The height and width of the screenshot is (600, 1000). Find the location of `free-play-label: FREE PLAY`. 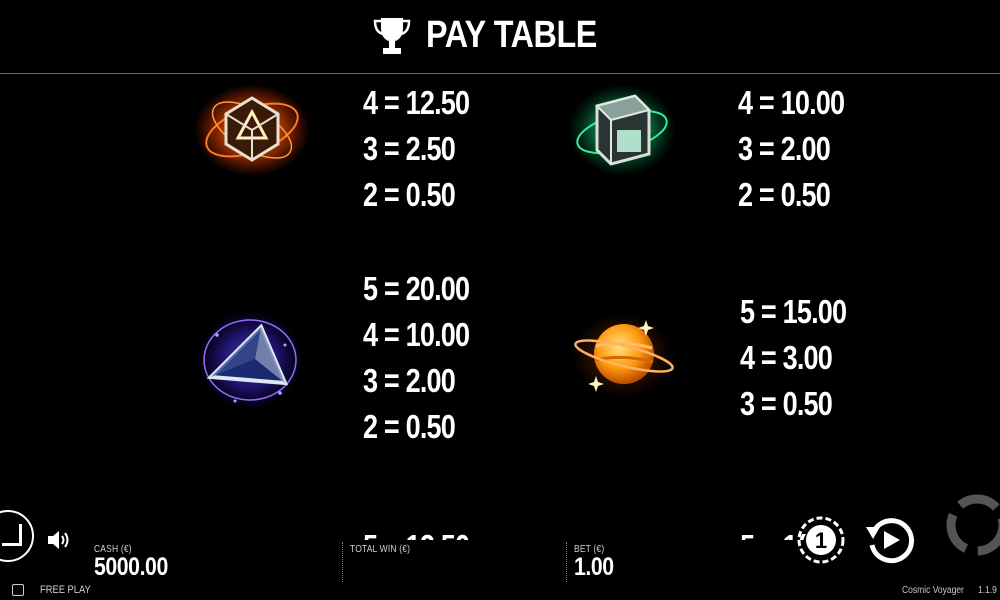

free-play-label: FREE PLAY is located at coordinates (65, 590).